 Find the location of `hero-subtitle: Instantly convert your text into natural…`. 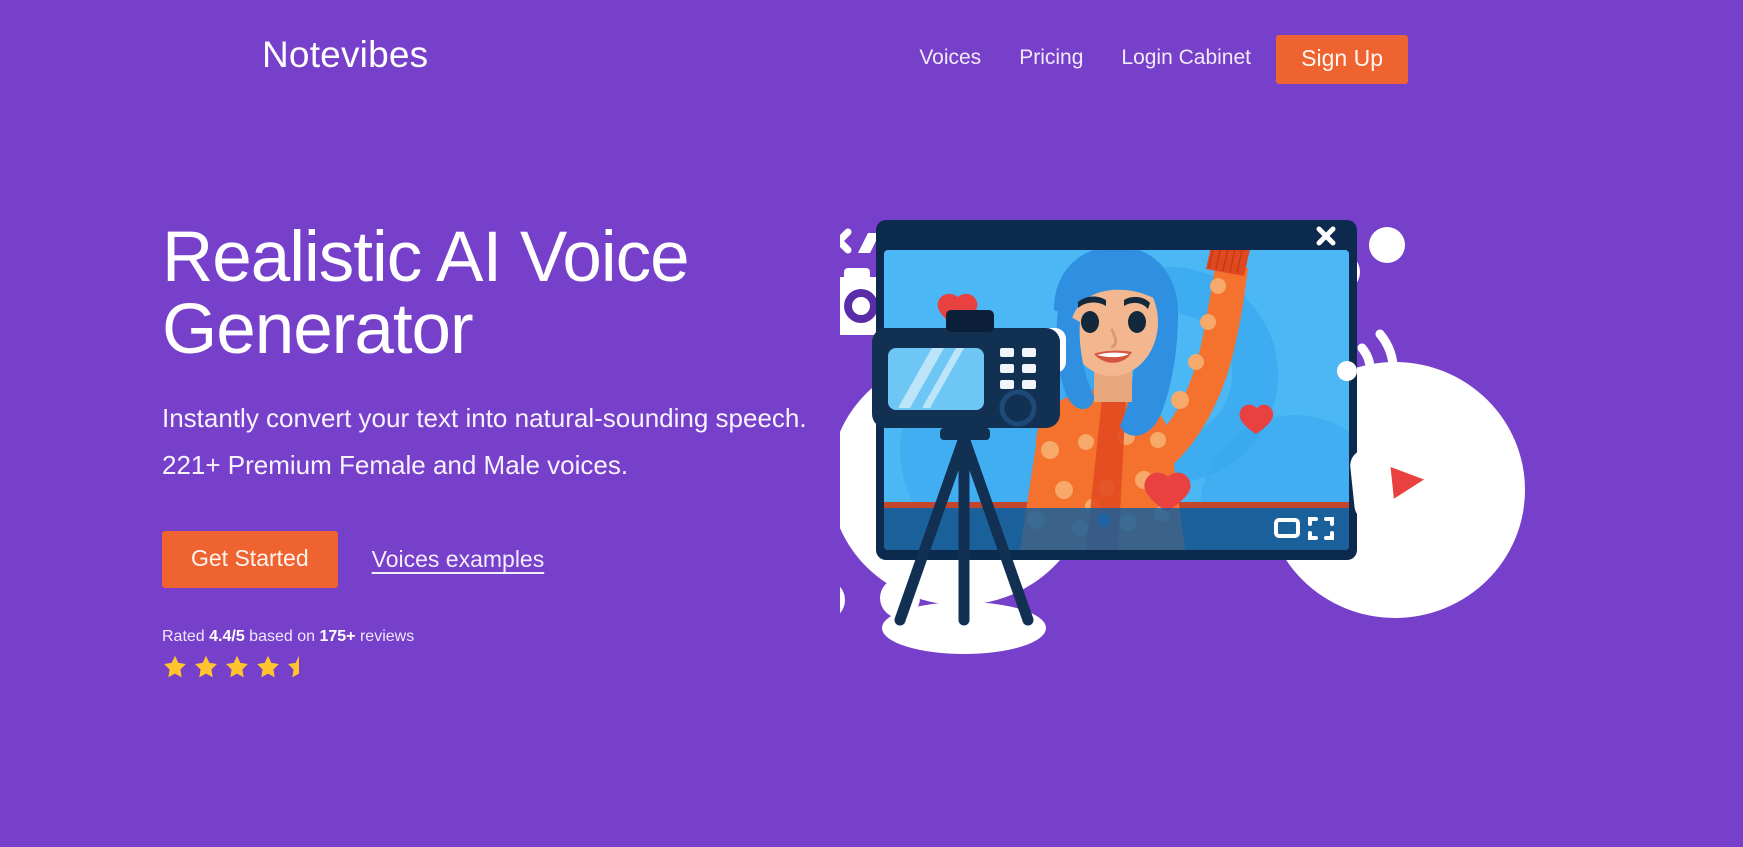

hero-subtitle: Instantly convert your text into natural… is located at coordinates (484, 441).